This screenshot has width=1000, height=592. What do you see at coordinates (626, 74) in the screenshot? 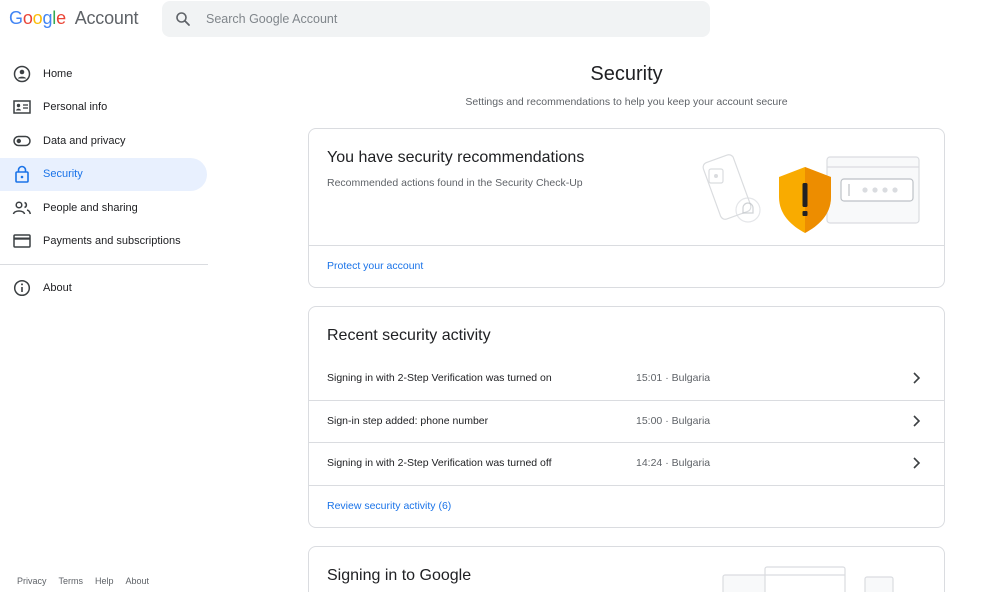
I see `page-title: Security` at bounding box center [626, 74].